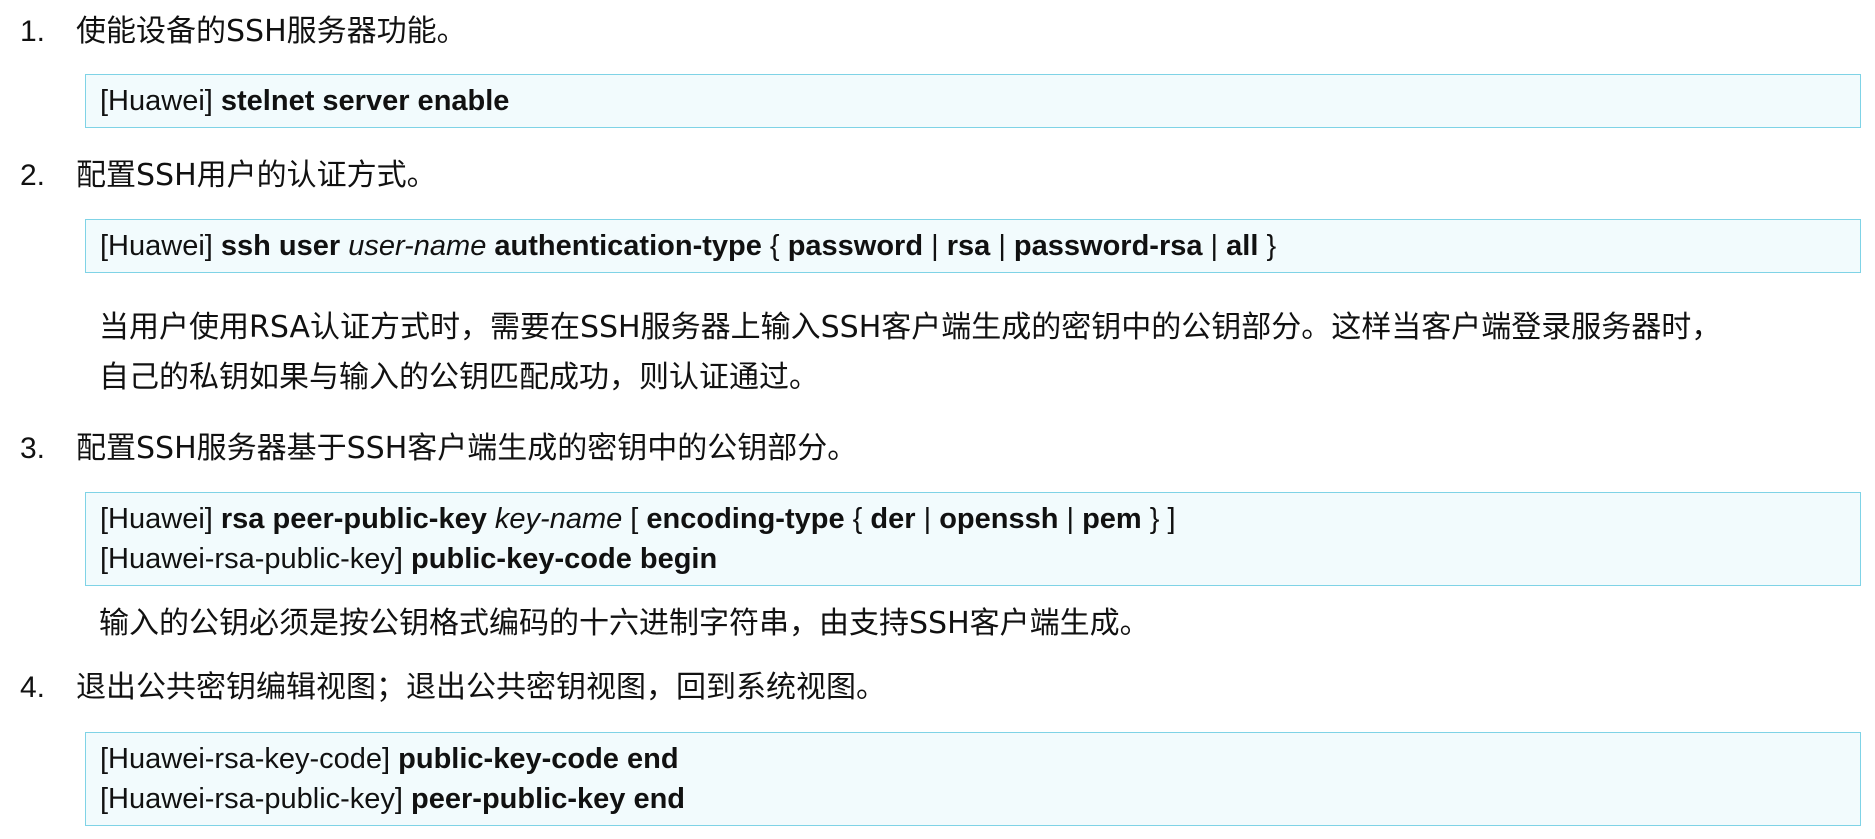 The image size is (1875, 839). What do you see at coordinates (538, 759) in the screenshot?
I see `command-keyword: public-key-code end` at bounding box center [538, 759].